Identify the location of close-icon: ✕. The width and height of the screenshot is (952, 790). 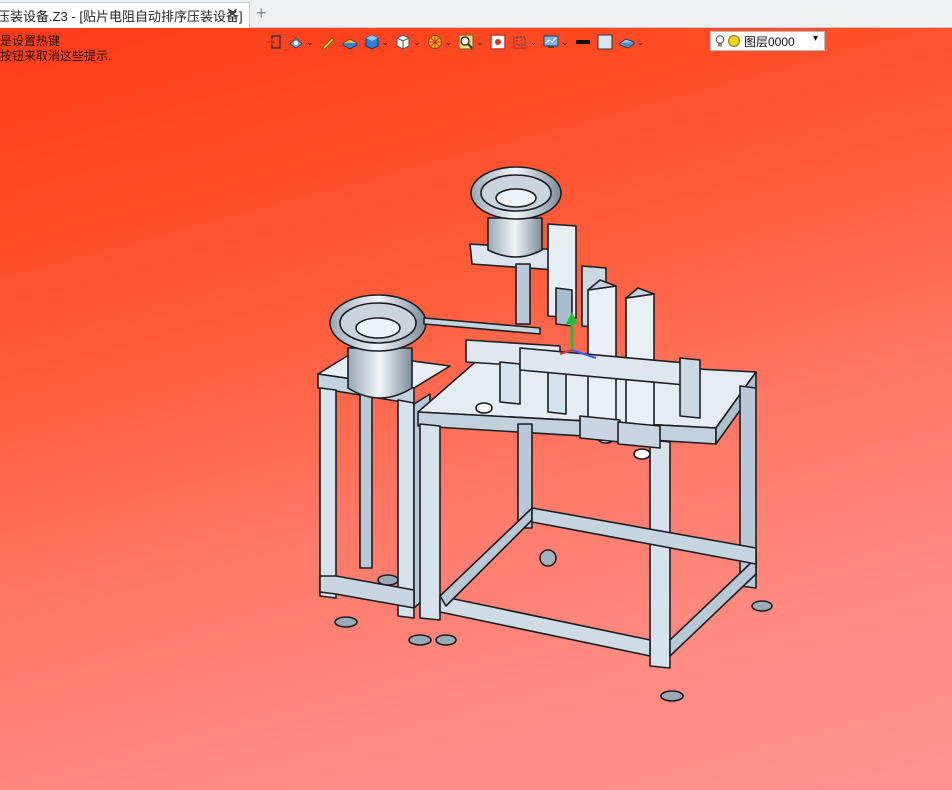
(232, 15).